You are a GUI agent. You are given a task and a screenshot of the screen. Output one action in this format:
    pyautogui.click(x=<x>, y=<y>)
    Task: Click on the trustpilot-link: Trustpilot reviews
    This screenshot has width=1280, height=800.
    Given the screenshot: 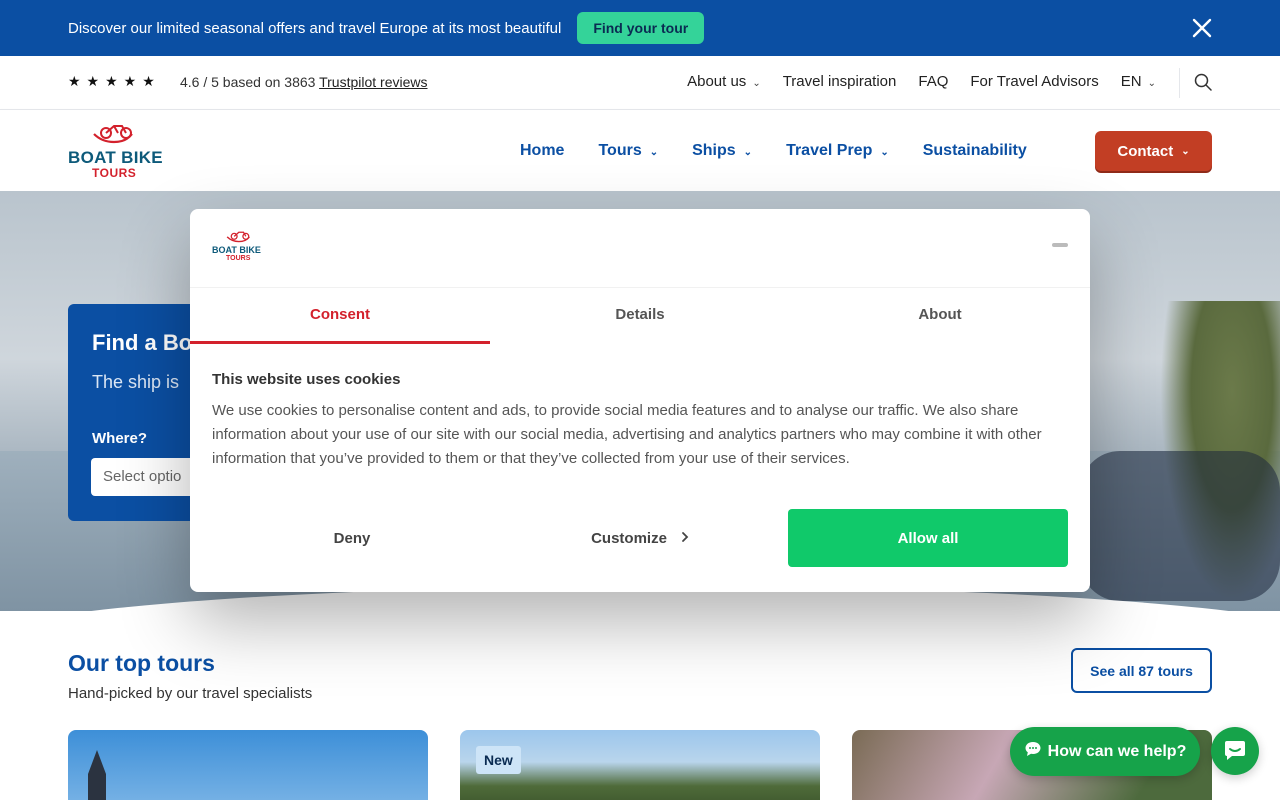 What is the action you would take?
    pyautogui.click(x=373, y=82)
    